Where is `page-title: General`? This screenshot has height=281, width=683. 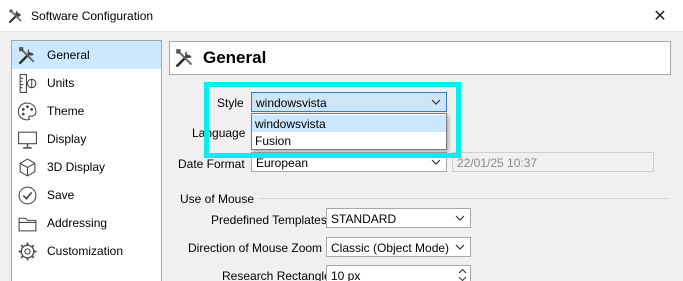 page-title: General is located at coordinates (235, 57).